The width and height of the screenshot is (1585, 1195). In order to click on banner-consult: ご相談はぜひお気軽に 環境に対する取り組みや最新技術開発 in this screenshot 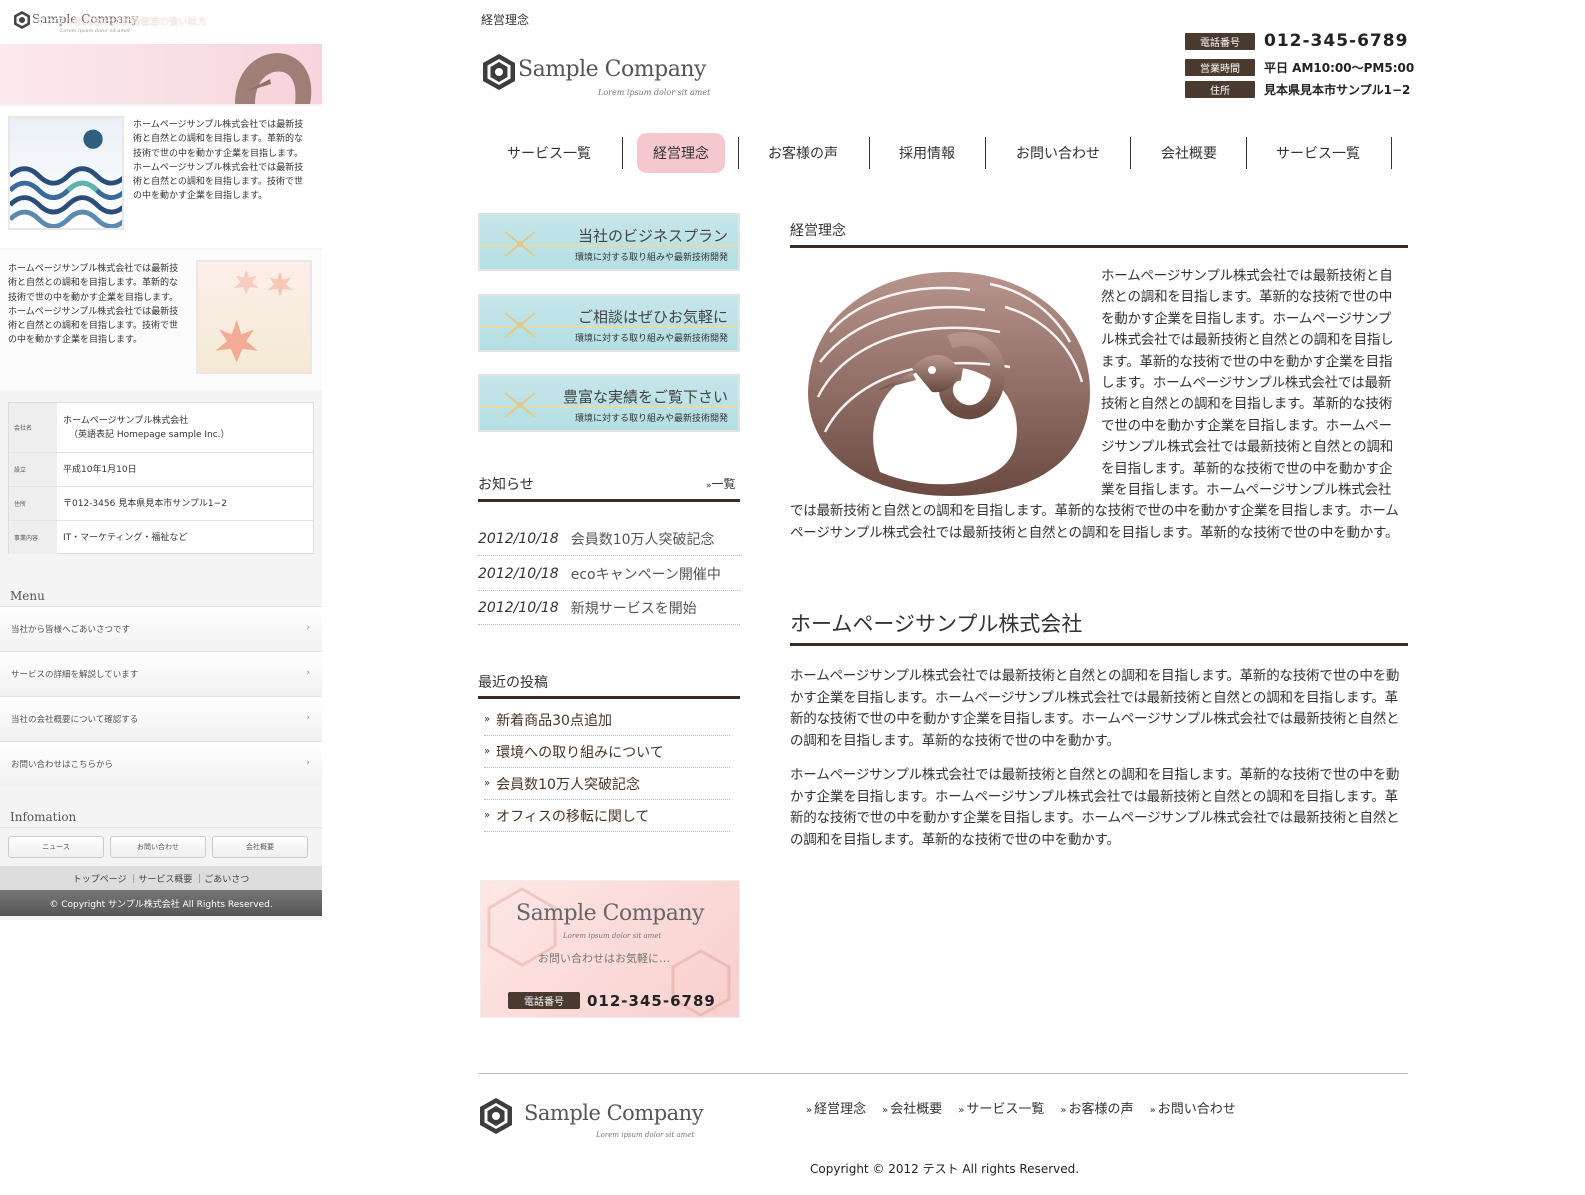, I will do `click(609, 323)`.